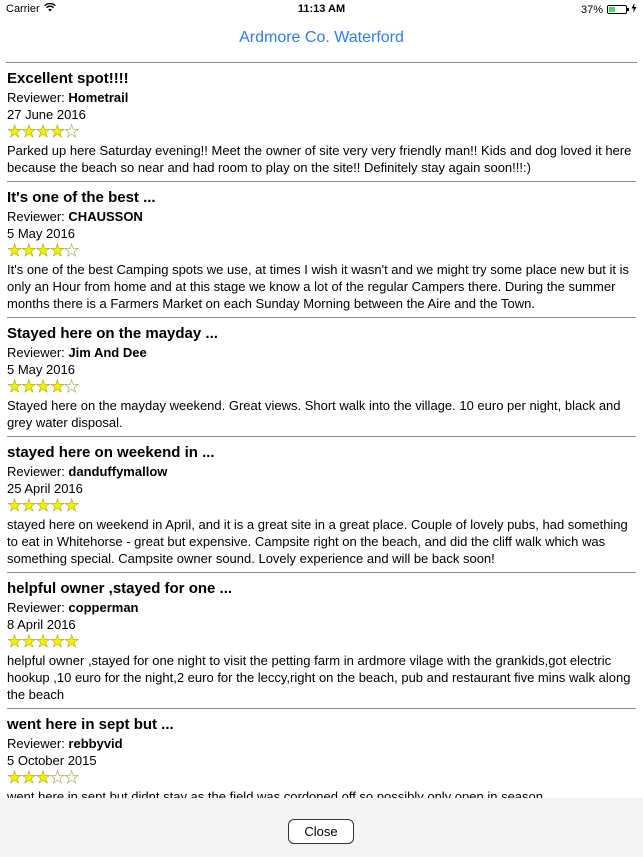  Describe the element at coordinates (321, 37) in the screenshot. I see `page-title: Ardmore Co. Waterford` at that location.